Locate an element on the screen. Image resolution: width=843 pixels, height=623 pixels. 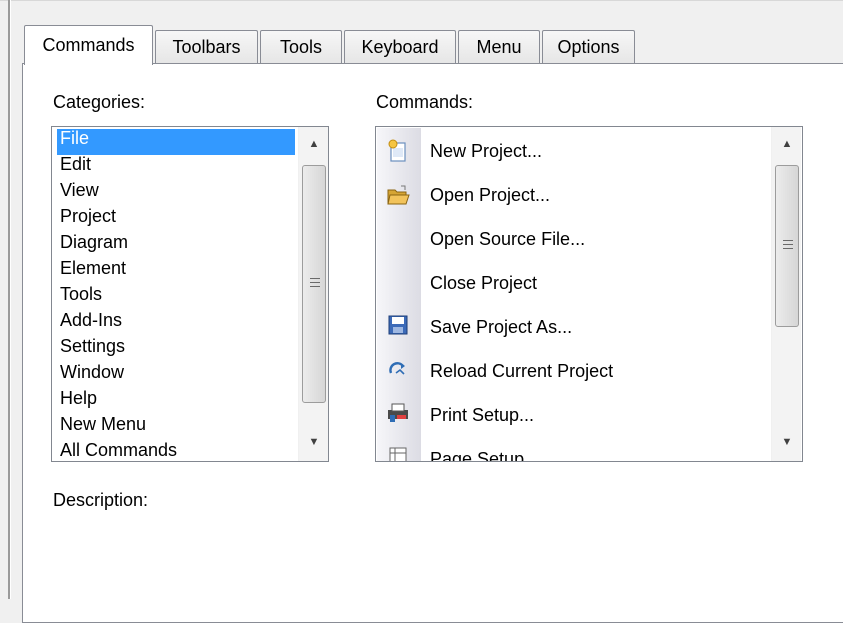
commands-scrollbar: ▲ ▼ is located at coordinates (786, 294).